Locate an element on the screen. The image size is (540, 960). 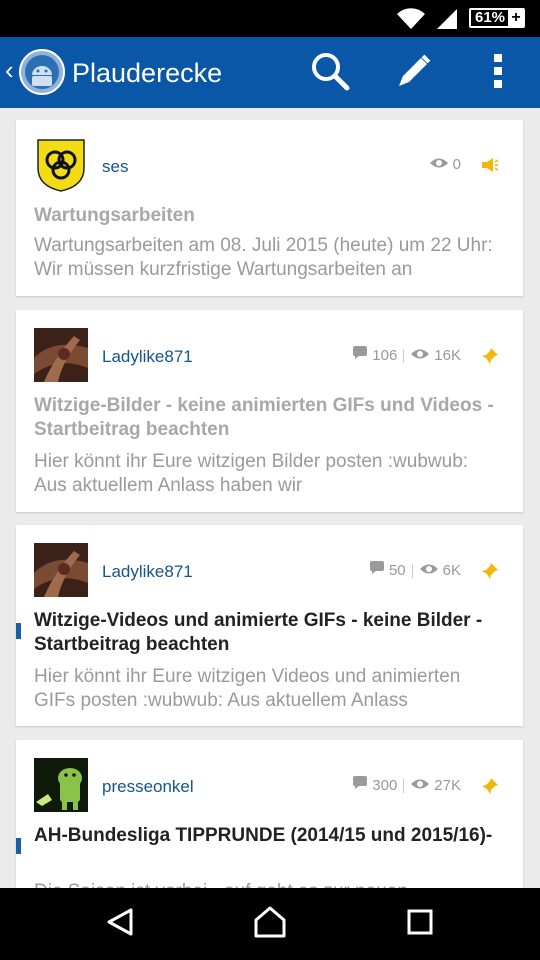
recents-button is located at coordinates (420, 924).